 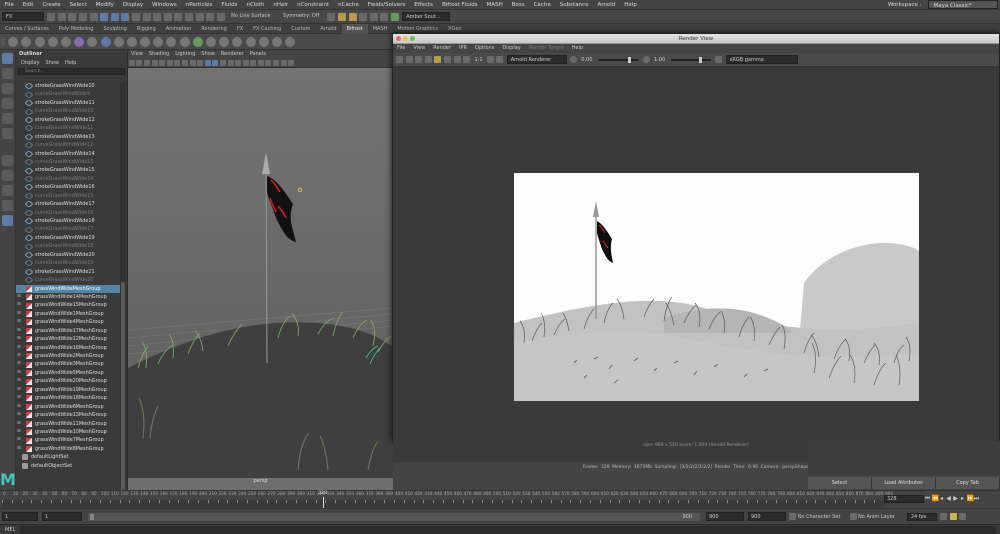 What do you see at coordinates (159, 54) in the screenshot?
I see `viewport-menu-shading: Shading` at bounding box center [159, 54].